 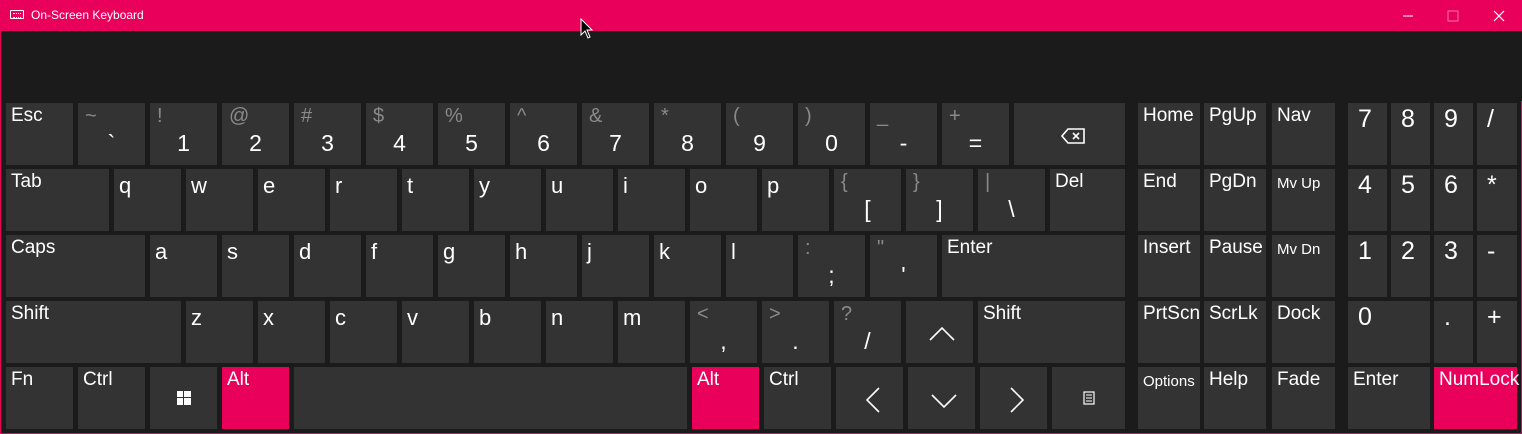 I want to click on key-6: ^ 6, so click(x=543, y=134).